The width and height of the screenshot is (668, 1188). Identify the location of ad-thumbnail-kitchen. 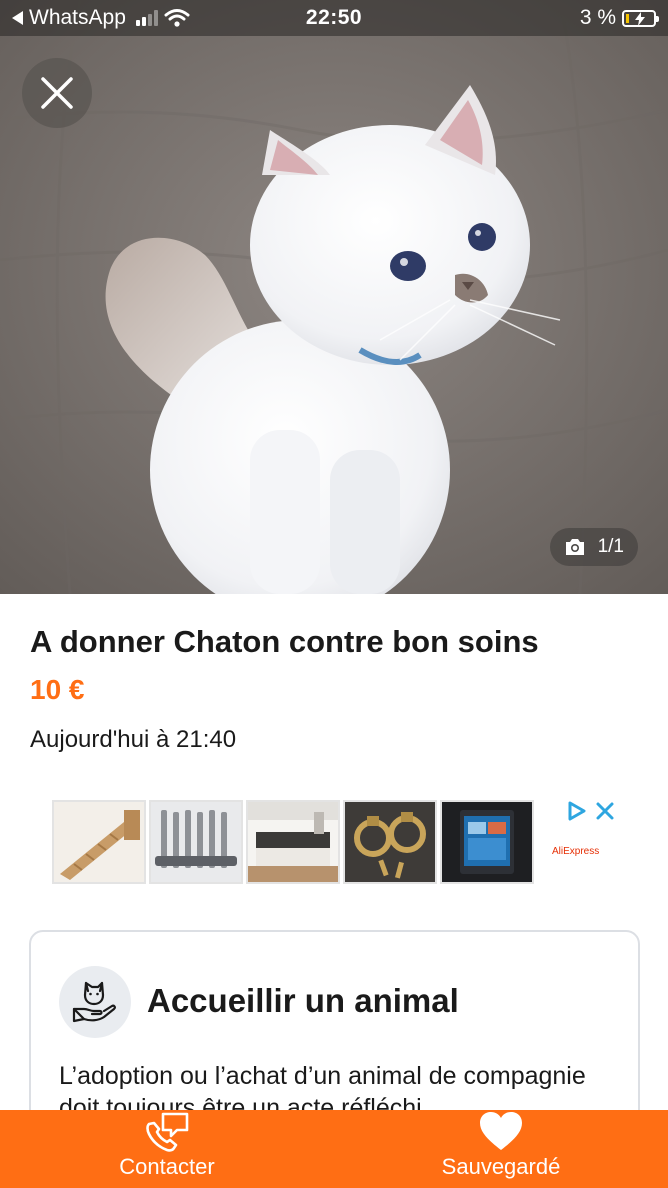
(293, 842).